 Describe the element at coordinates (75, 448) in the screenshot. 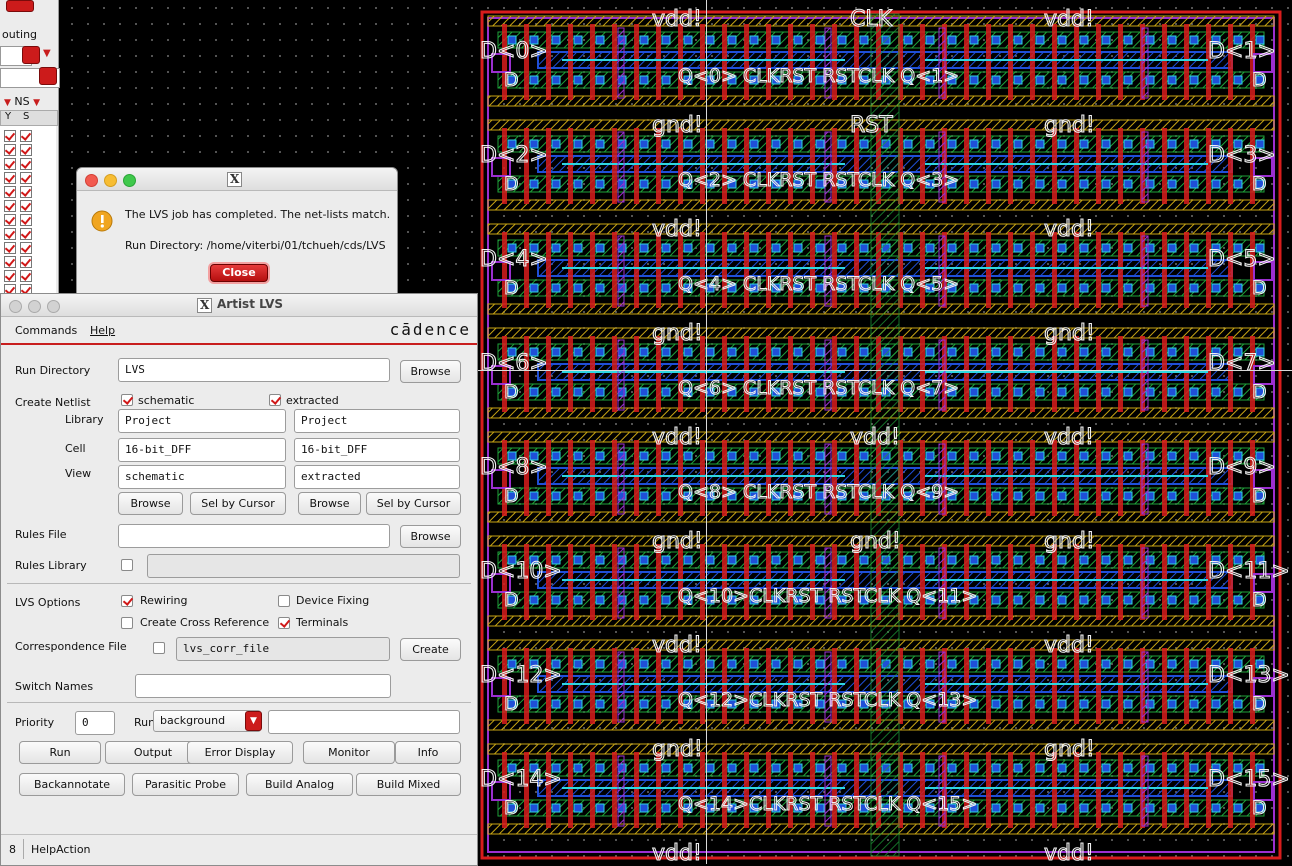

I see `cell-label: Cell` at that location.